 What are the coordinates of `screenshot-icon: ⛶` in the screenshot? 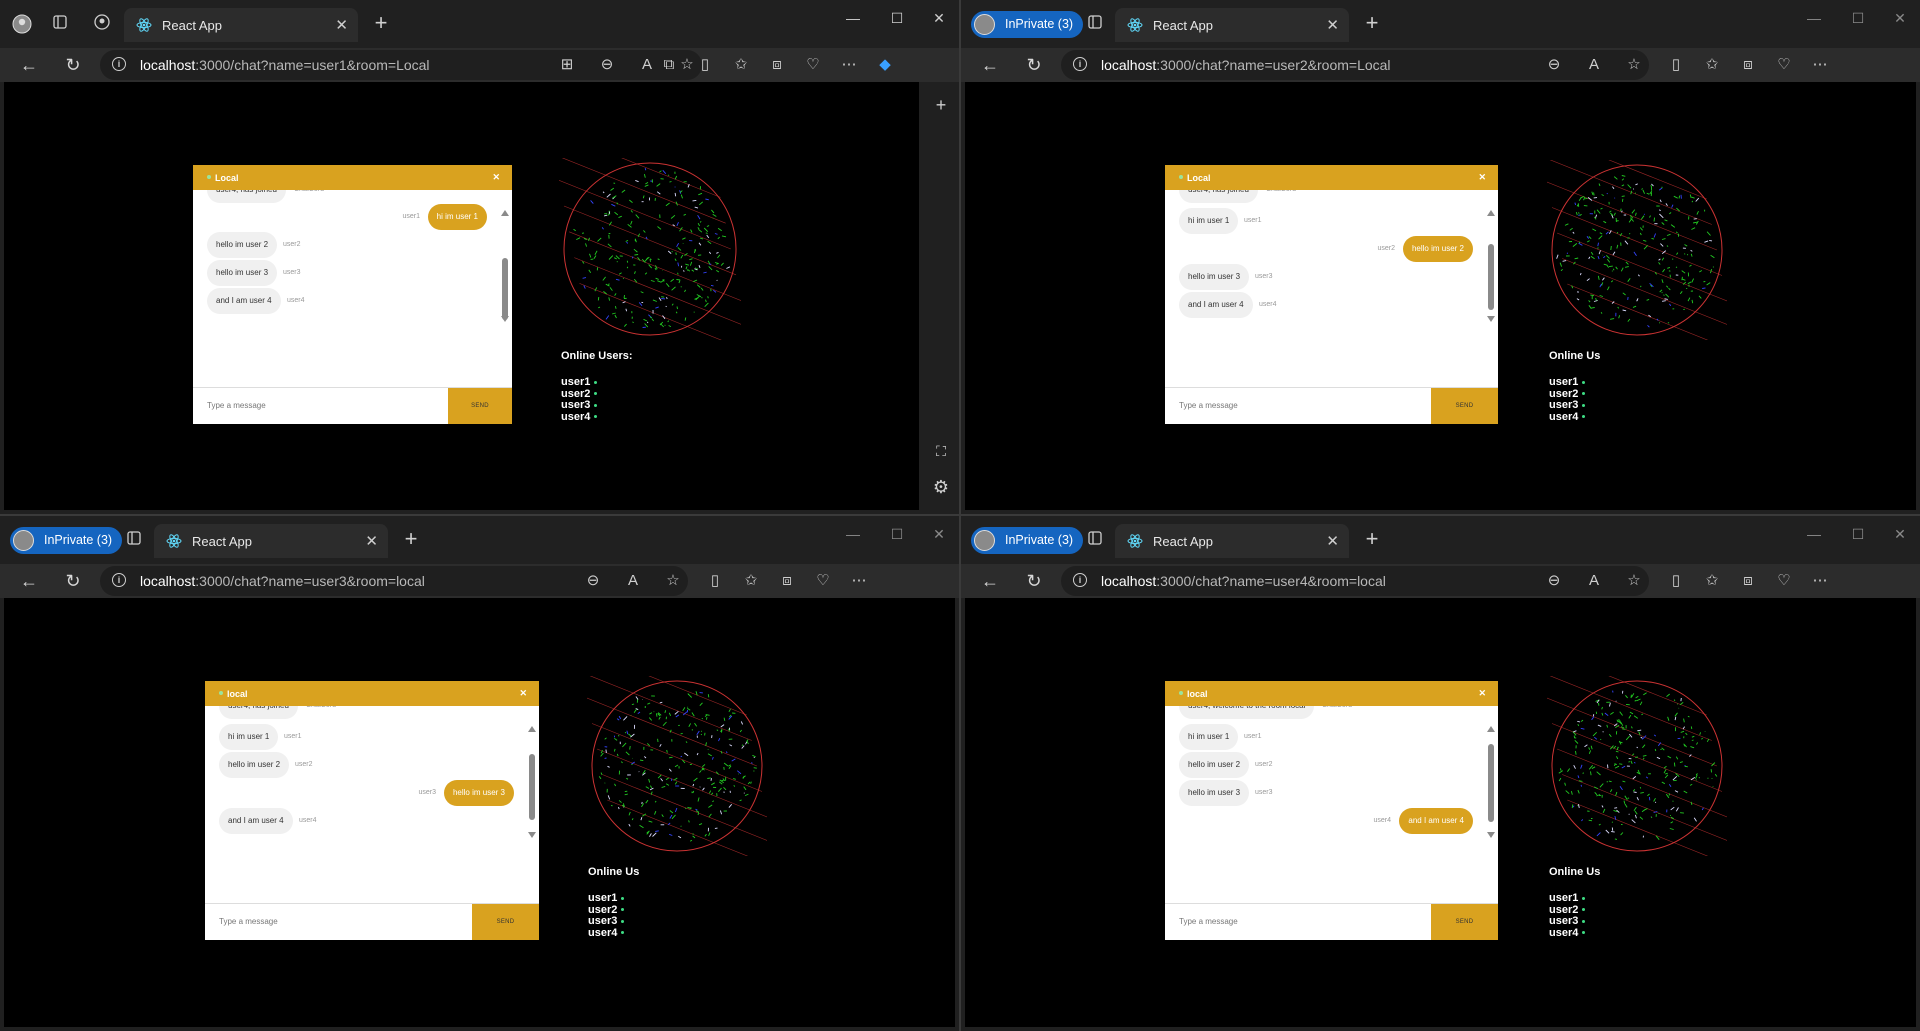 It's located at (941, 451).